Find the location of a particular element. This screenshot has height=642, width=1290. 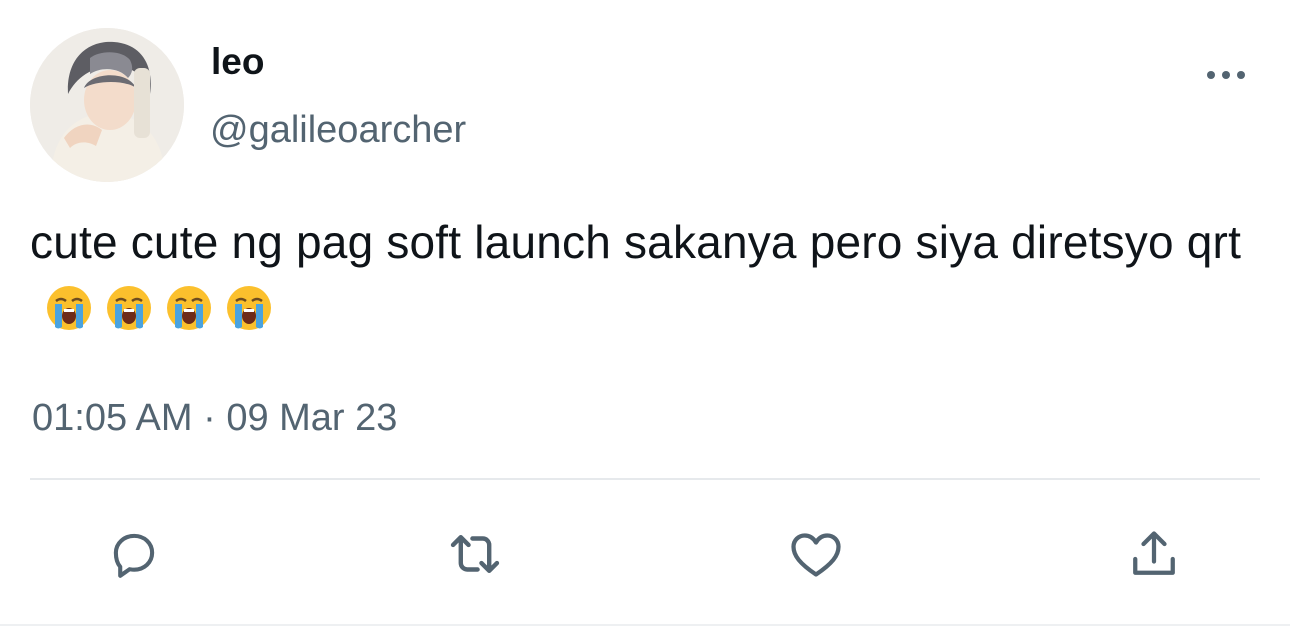

like-button is located at coordinates (816, 554).